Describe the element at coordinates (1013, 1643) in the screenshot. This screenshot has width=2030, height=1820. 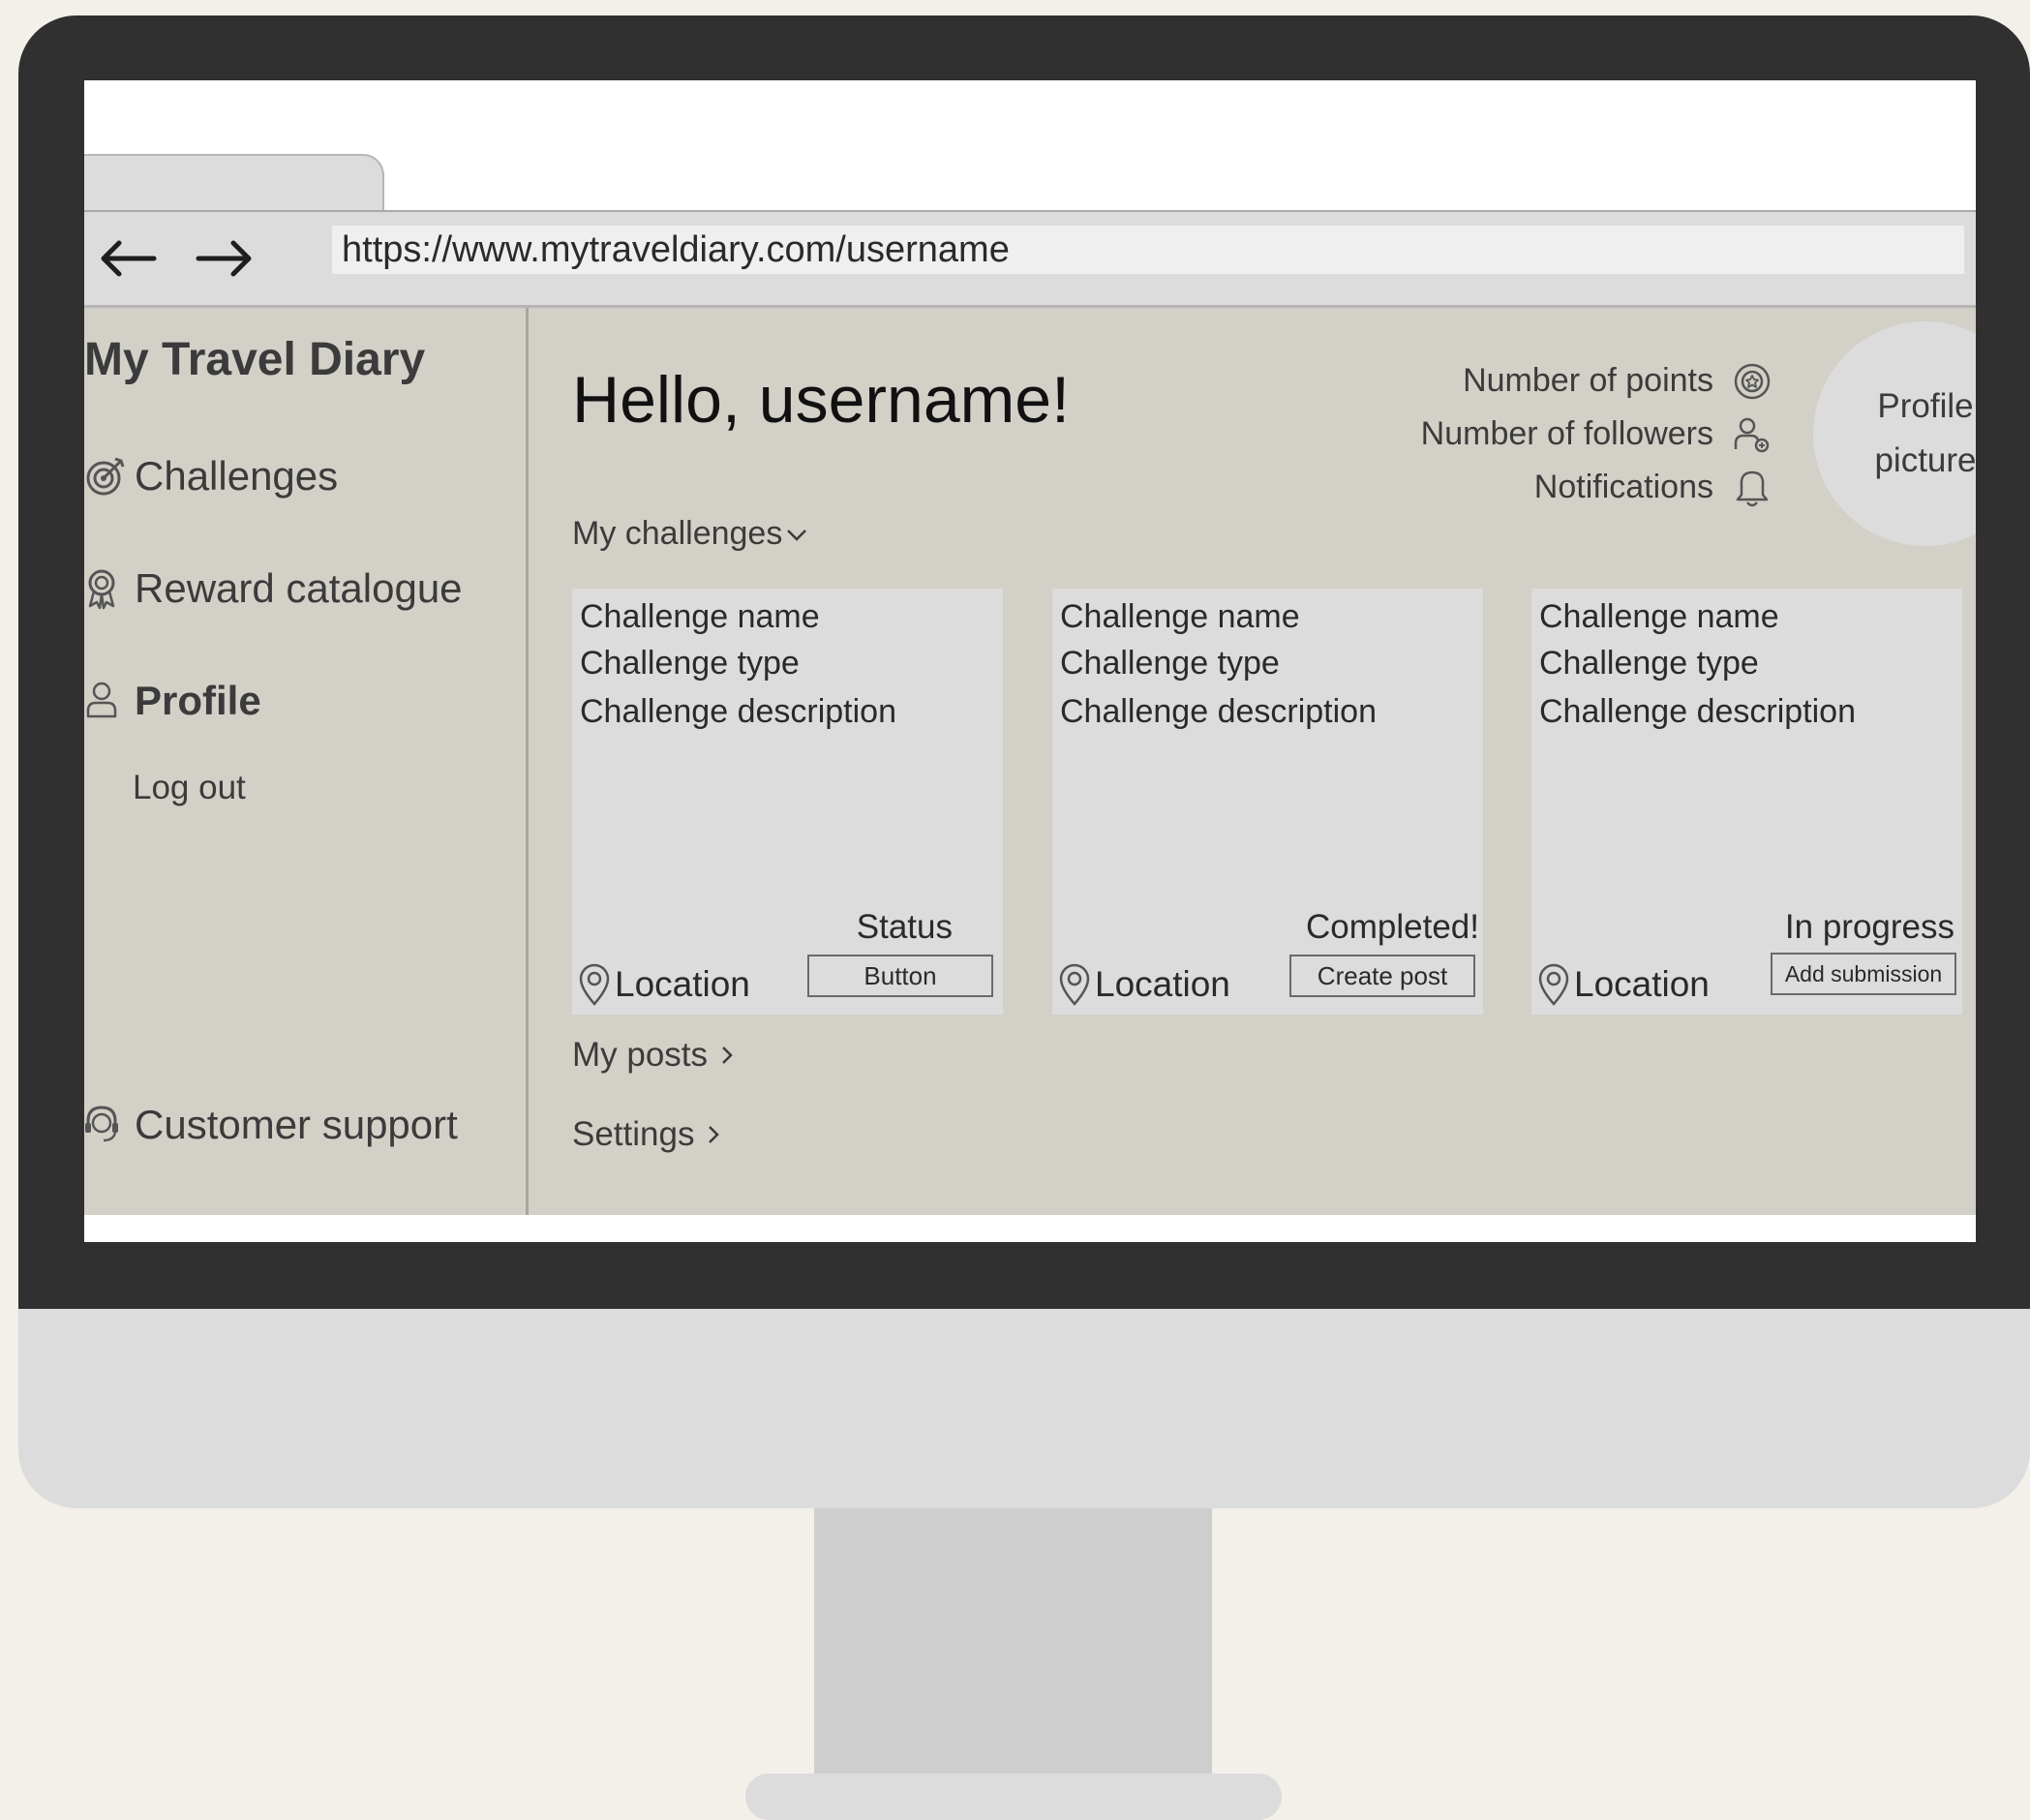
I see `monitor-stand` at that location.